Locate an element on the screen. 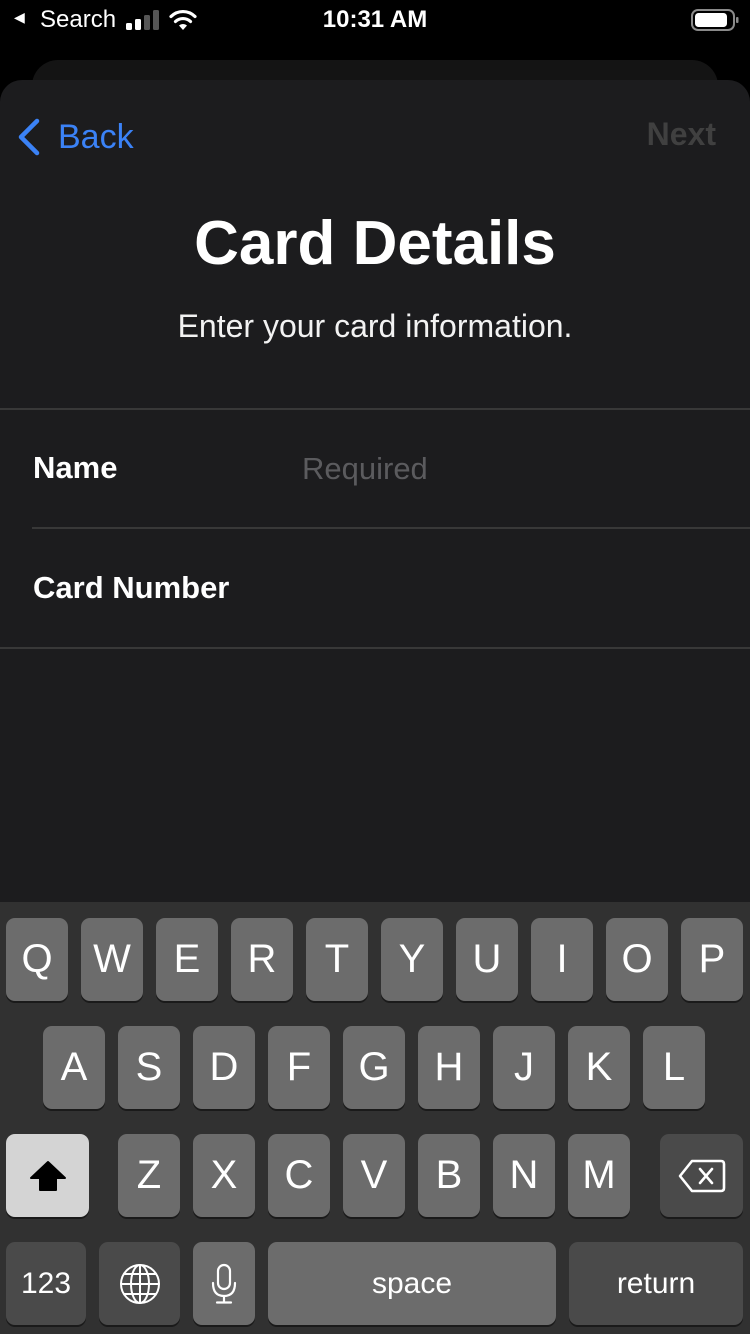  key-e: E is located at coordinates (187, 959).